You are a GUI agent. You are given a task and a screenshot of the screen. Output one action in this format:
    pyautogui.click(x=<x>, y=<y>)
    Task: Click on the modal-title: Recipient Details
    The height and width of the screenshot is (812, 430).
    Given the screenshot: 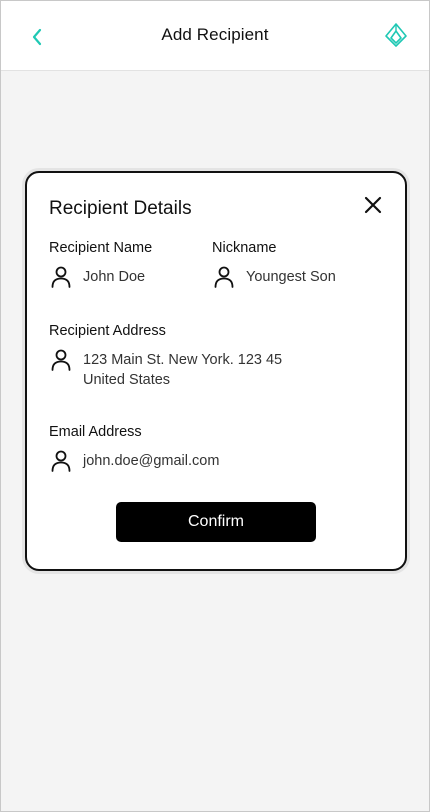 What is the action you would take?
    pyautogui.click(x=120, y=208)
    